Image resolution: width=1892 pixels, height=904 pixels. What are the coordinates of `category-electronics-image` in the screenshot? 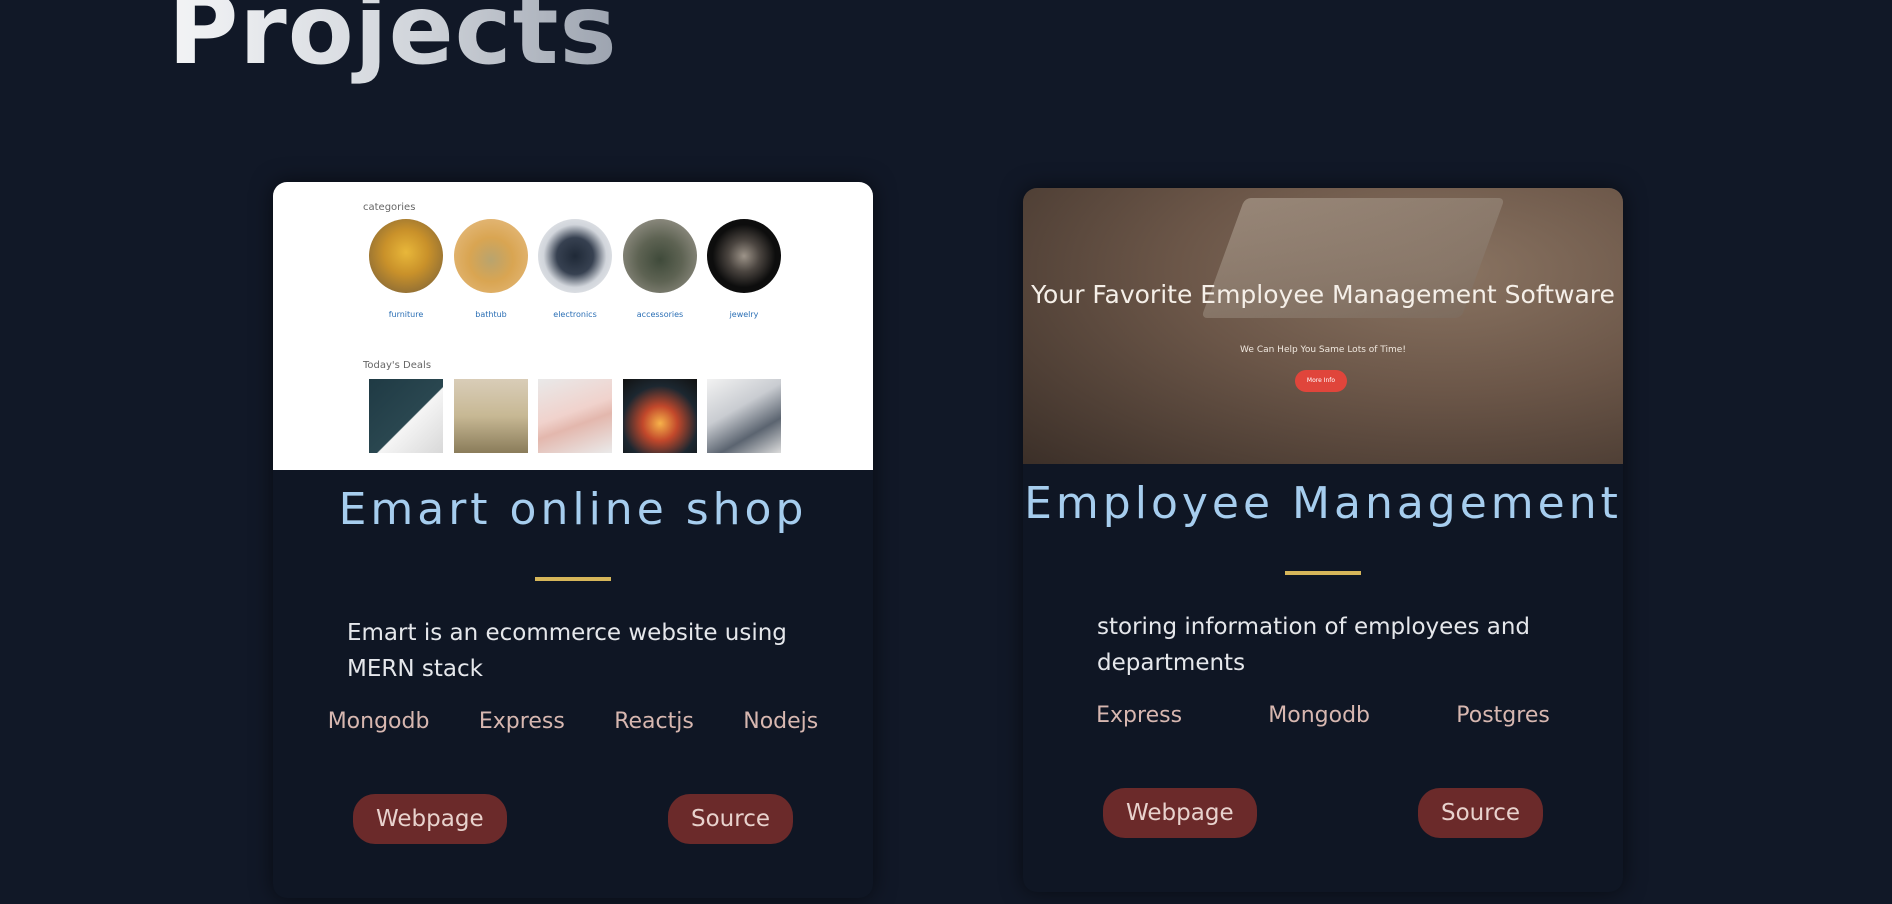 It's located at (575, 256).